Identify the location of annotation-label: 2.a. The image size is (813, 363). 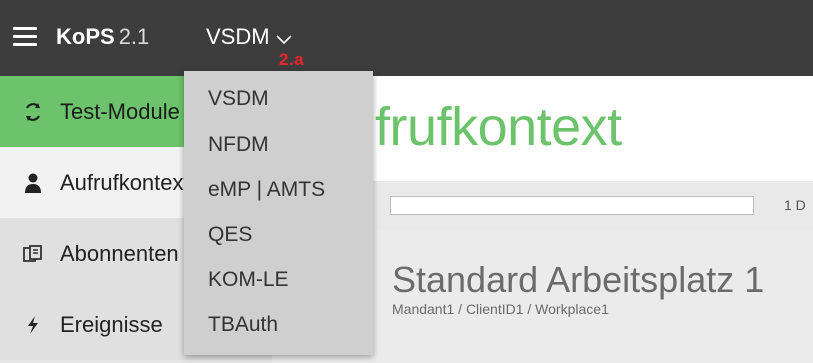
(292, 59).